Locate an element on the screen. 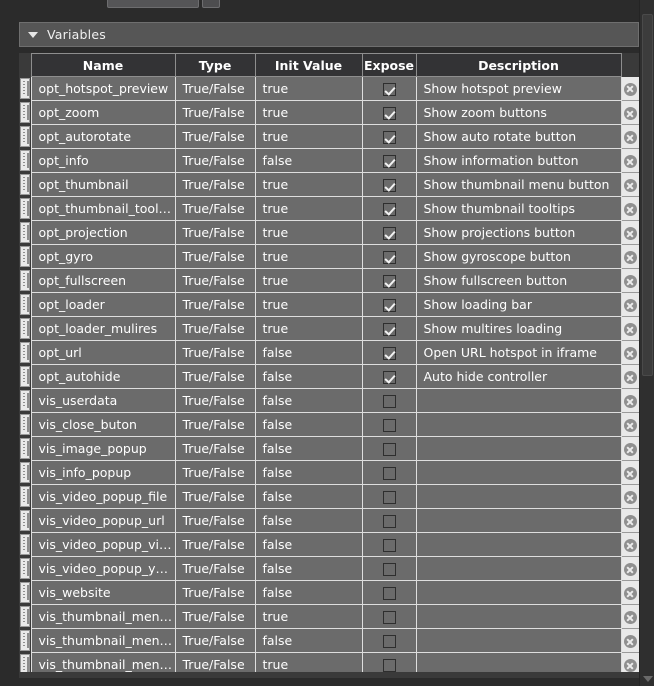  cell-description: Show hotspot preview is located at coordinates (519, 88).